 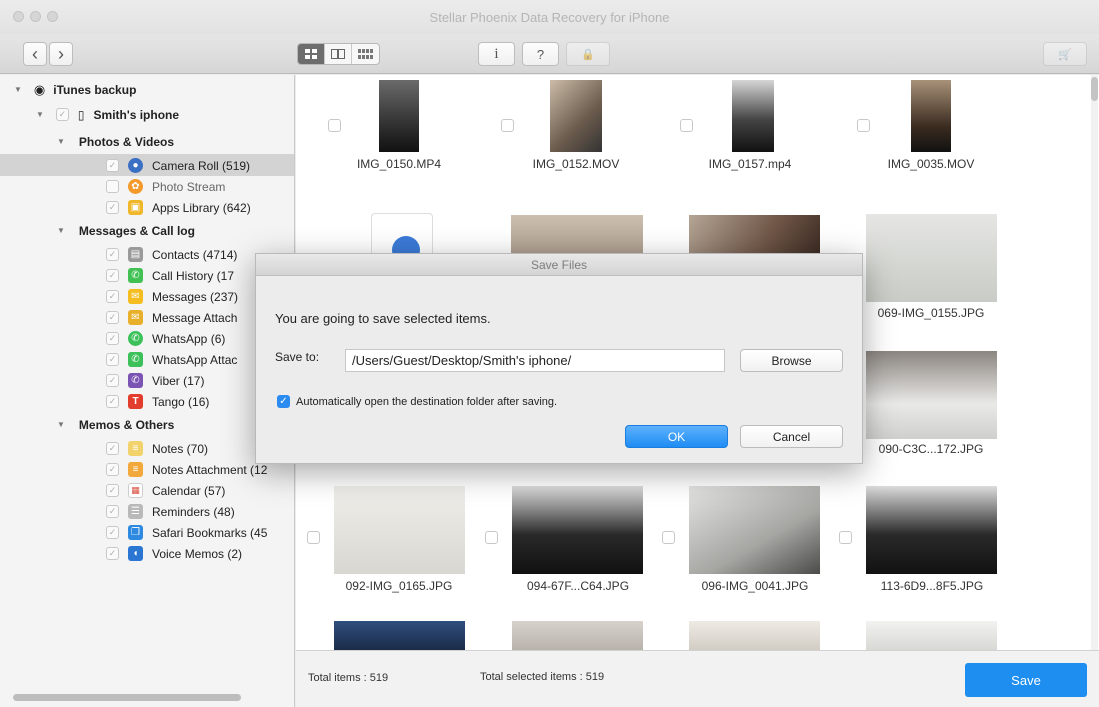 I want to click on thumbnail-label: 096-IMG_0041.JPG, so click(x=755, y=586).